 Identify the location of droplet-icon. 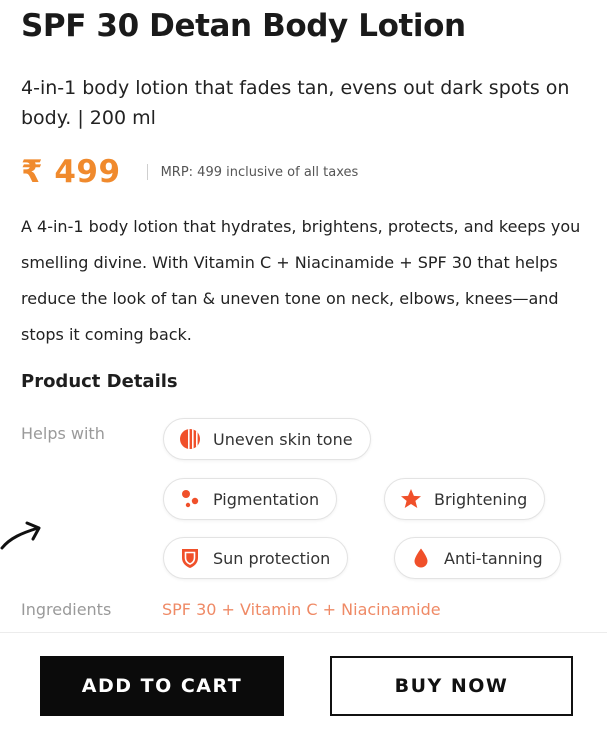
(421, 558).